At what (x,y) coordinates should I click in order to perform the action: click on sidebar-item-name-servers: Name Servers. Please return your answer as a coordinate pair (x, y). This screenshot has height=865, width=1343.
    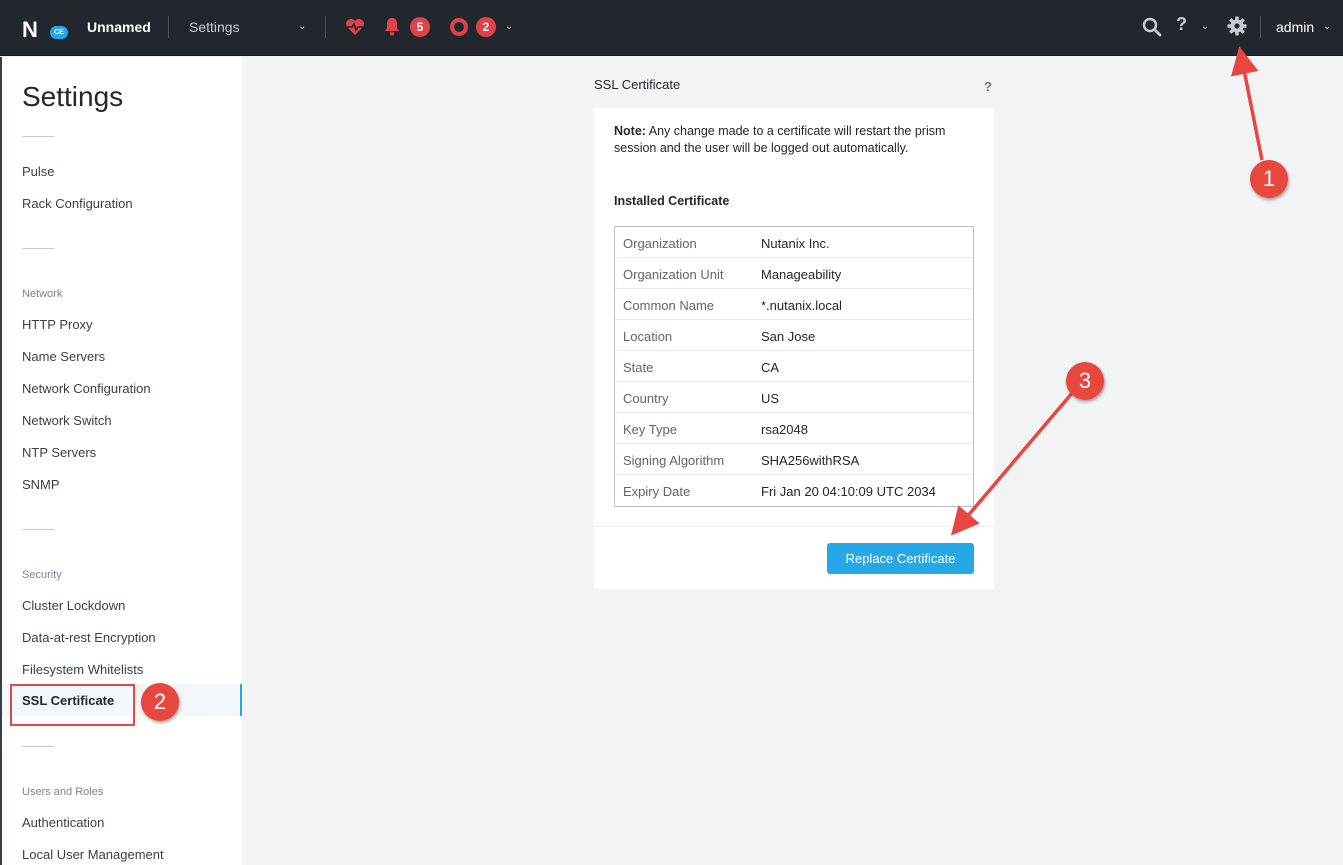
    Looking at the image, I should click on (63, 356).